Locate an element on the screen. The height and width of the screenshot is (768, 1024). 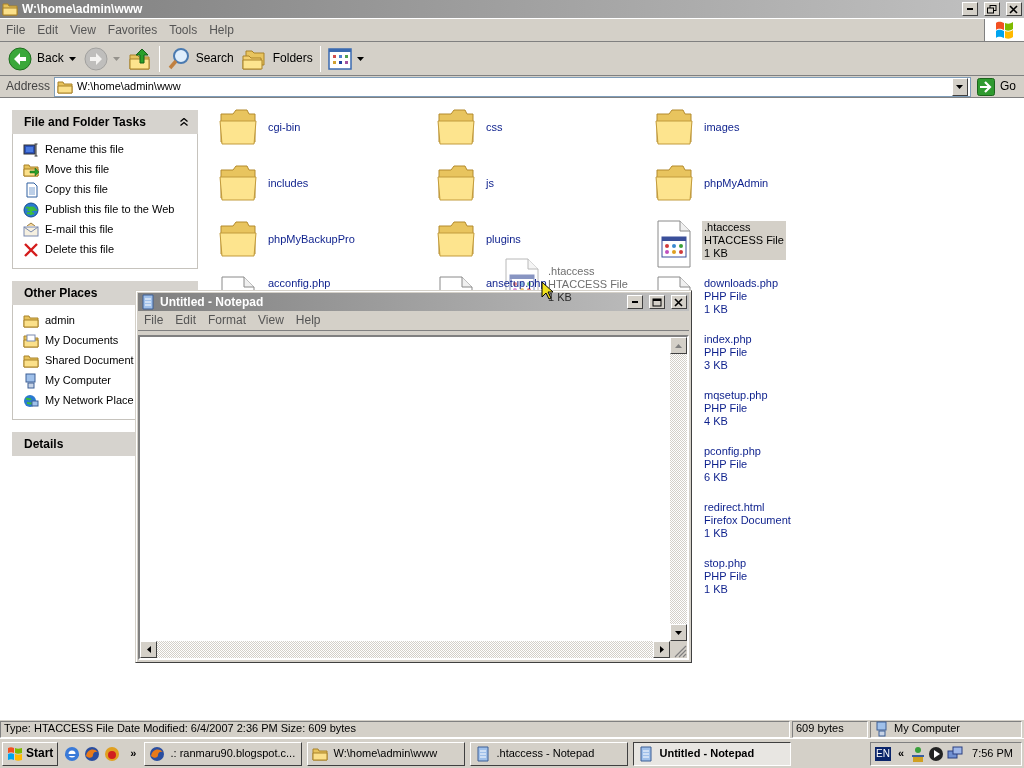
address-field: W:\home\admin\www is located at coordinates (512, 86).